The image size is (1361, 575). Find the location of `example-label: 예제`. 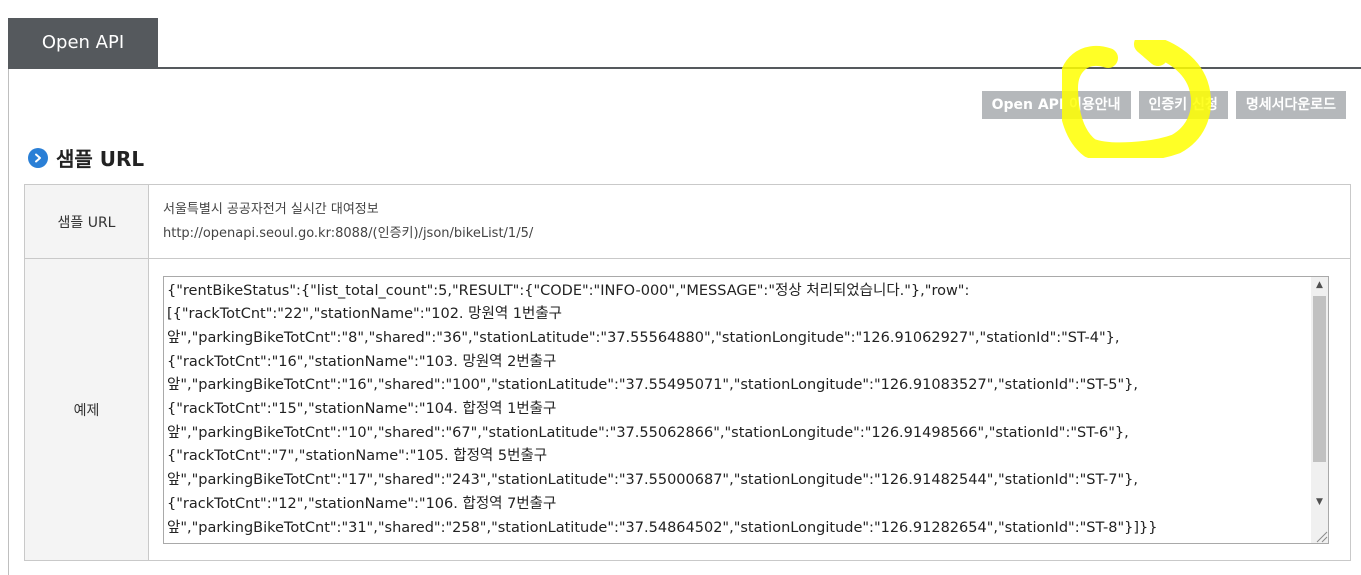

example-label: 예제 is located at coordinates (86, 409).